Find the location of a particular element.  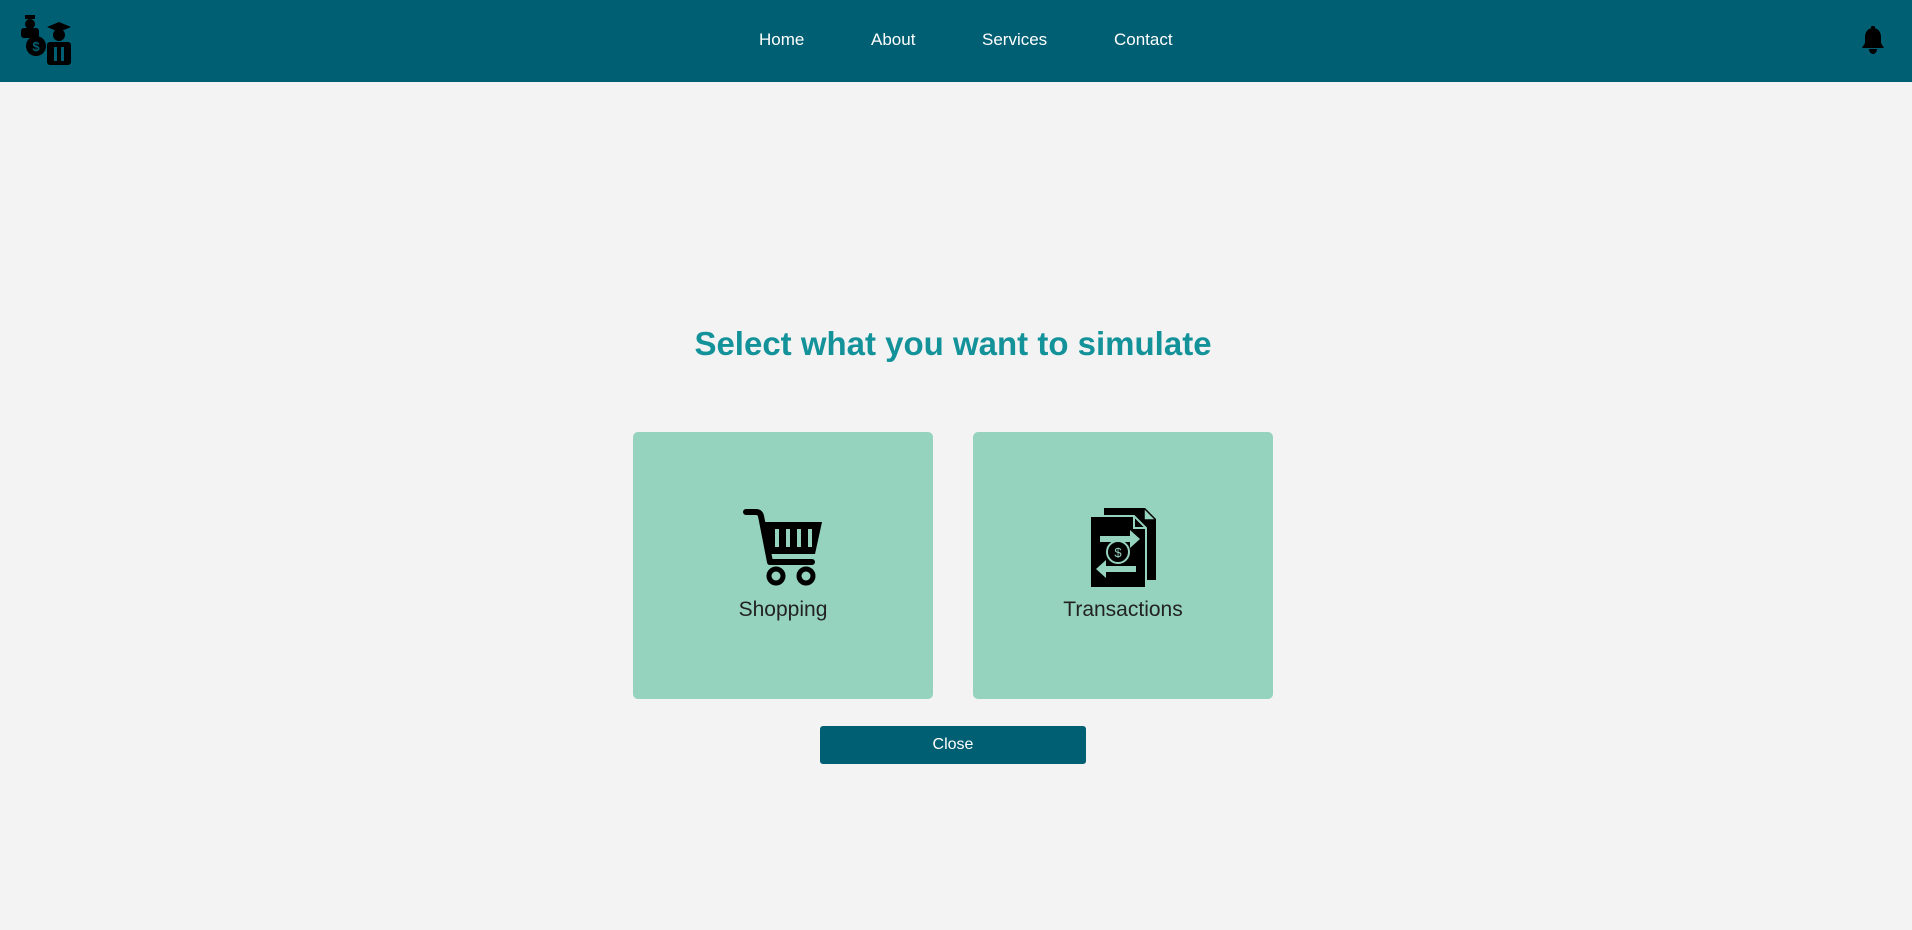

nav-contact-link: Contact is located at coordinates (1143, 40).